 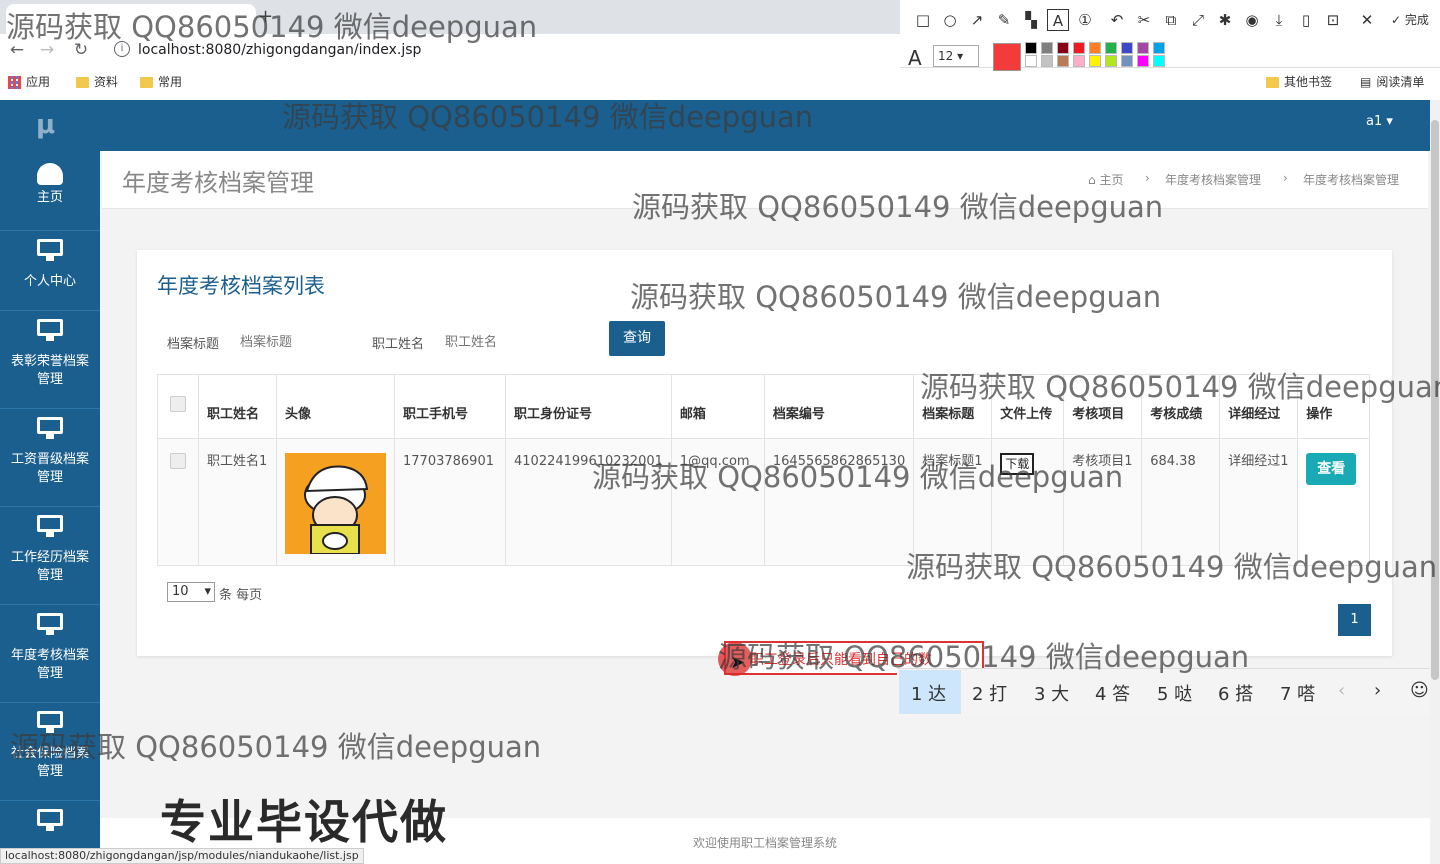 What do you see at coordinates (178, 502) in the screenshot?
I see `row-select-cell` at bounding box center [178, 502].